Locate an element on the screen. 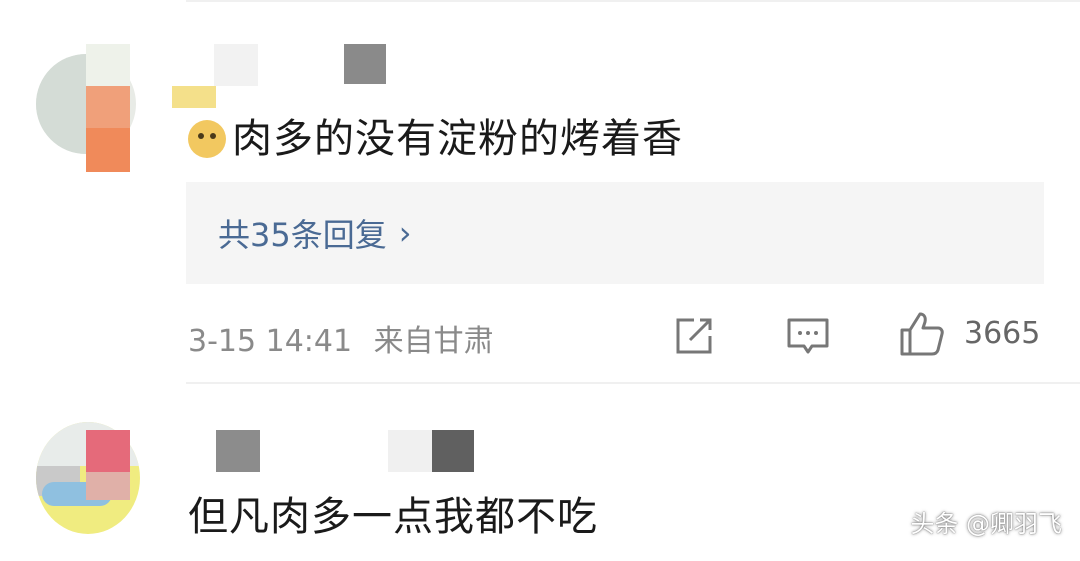 The width and height of the screenshot is (1080, 561). like-count: 3665 is located at coordinates (1002, 333).